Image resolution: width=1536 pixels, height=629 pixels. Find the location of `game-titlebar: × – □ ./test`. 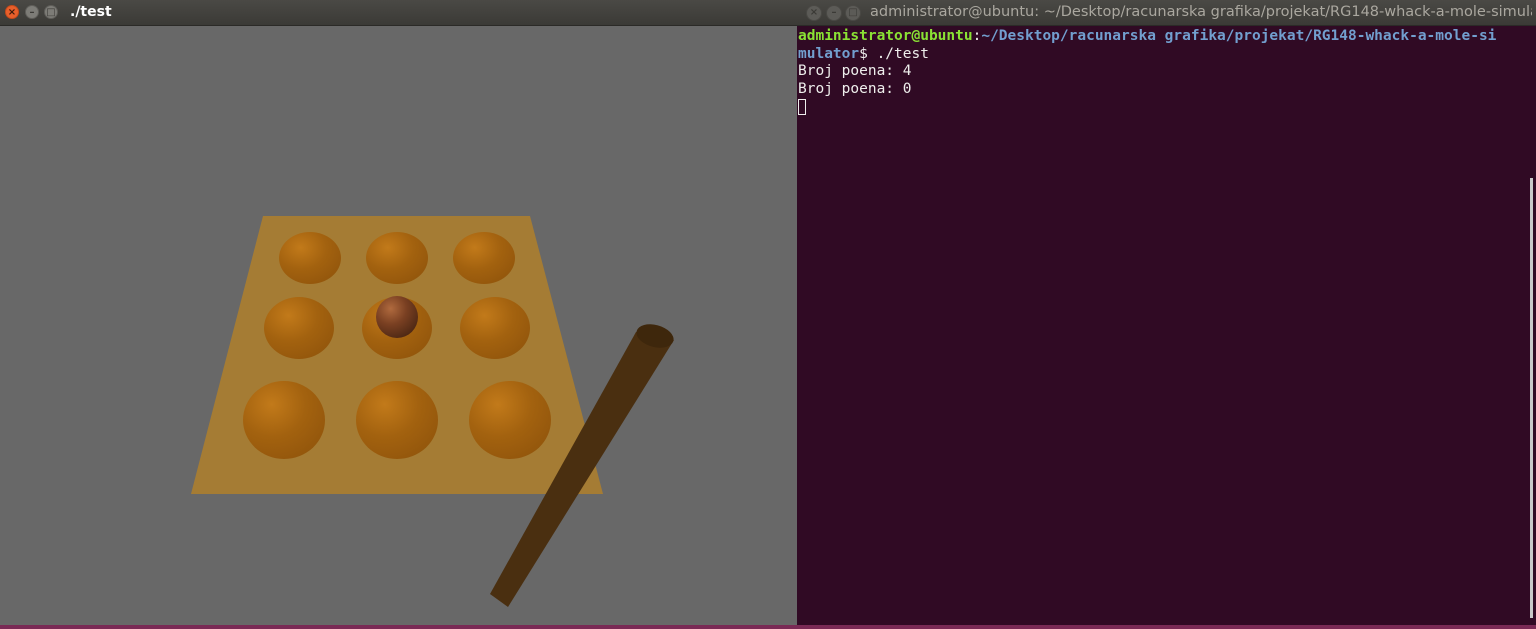

game-titlebar: × – □ ./test is located at coordinates (398, 13).